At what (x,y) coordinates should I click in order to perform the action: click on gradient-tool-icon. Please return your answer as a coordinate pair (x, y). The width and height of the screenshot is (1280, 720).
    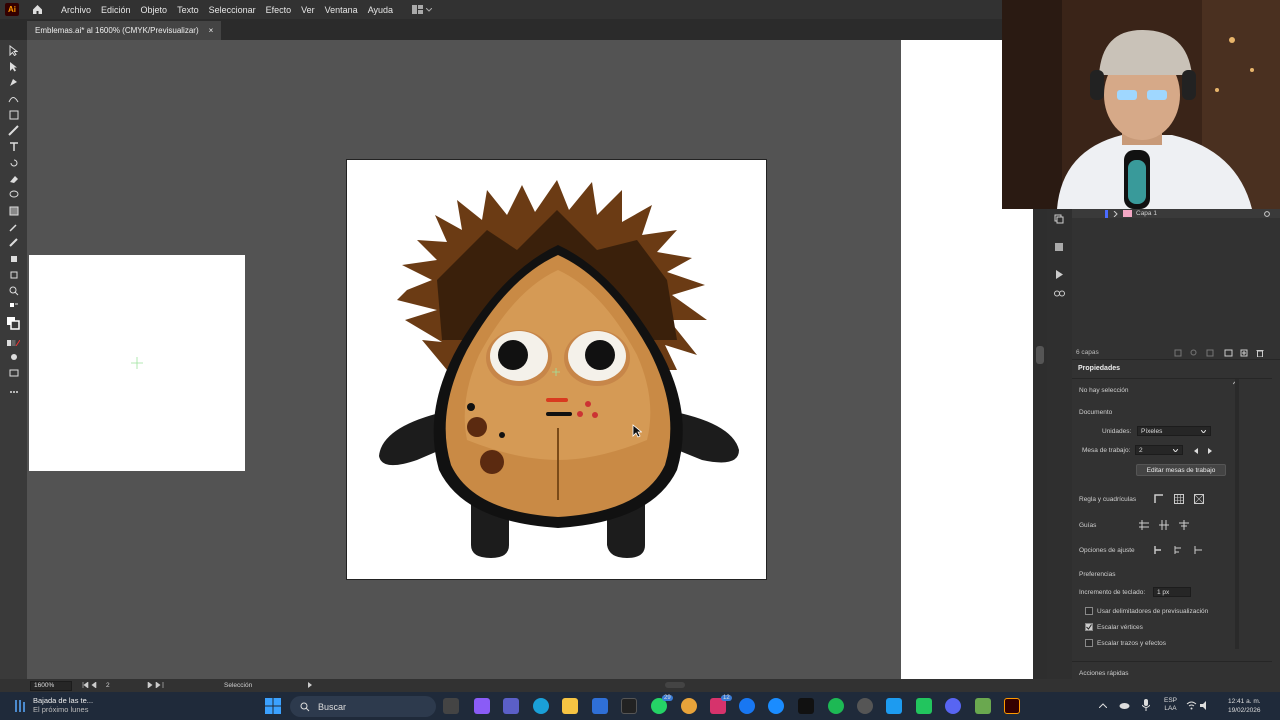
    Looking at the image, I should click on (13, 210).